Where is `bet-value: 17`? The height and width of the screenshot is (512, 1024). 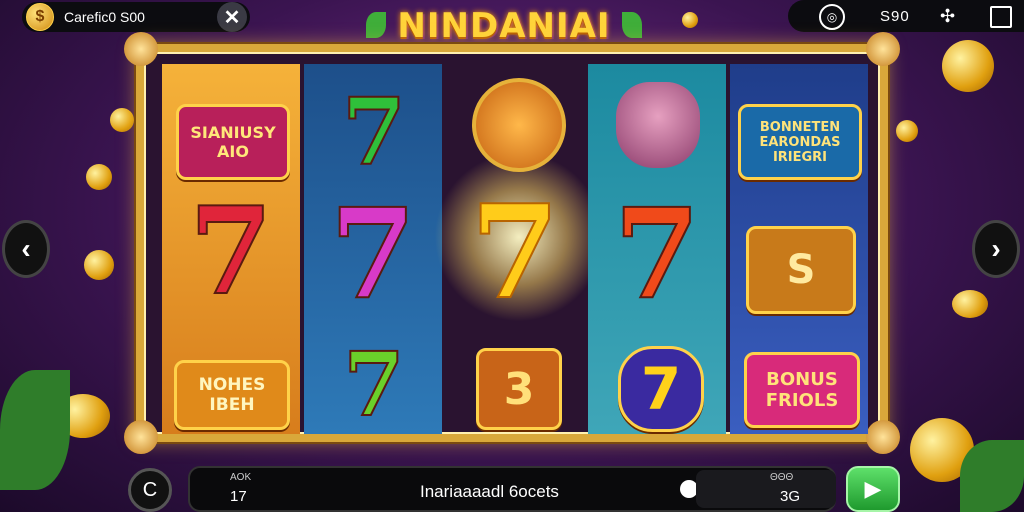
bet-value: 17 is located at coordinates (238, 496).